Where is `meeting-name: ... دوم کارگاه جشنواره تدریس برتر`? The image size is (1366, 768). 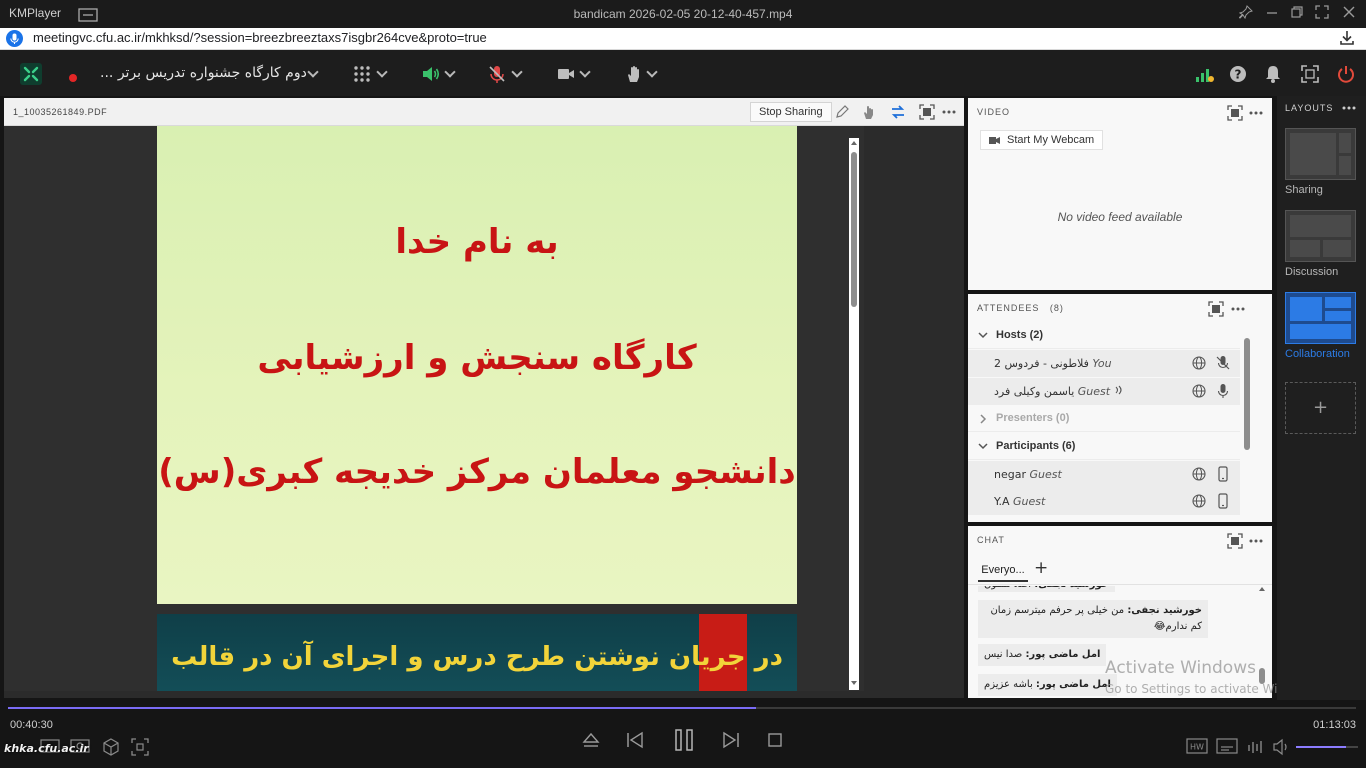 meeting-name: ... دوم کارگاه جشنواره تدریس برتر is located at coordinates (203, 73).